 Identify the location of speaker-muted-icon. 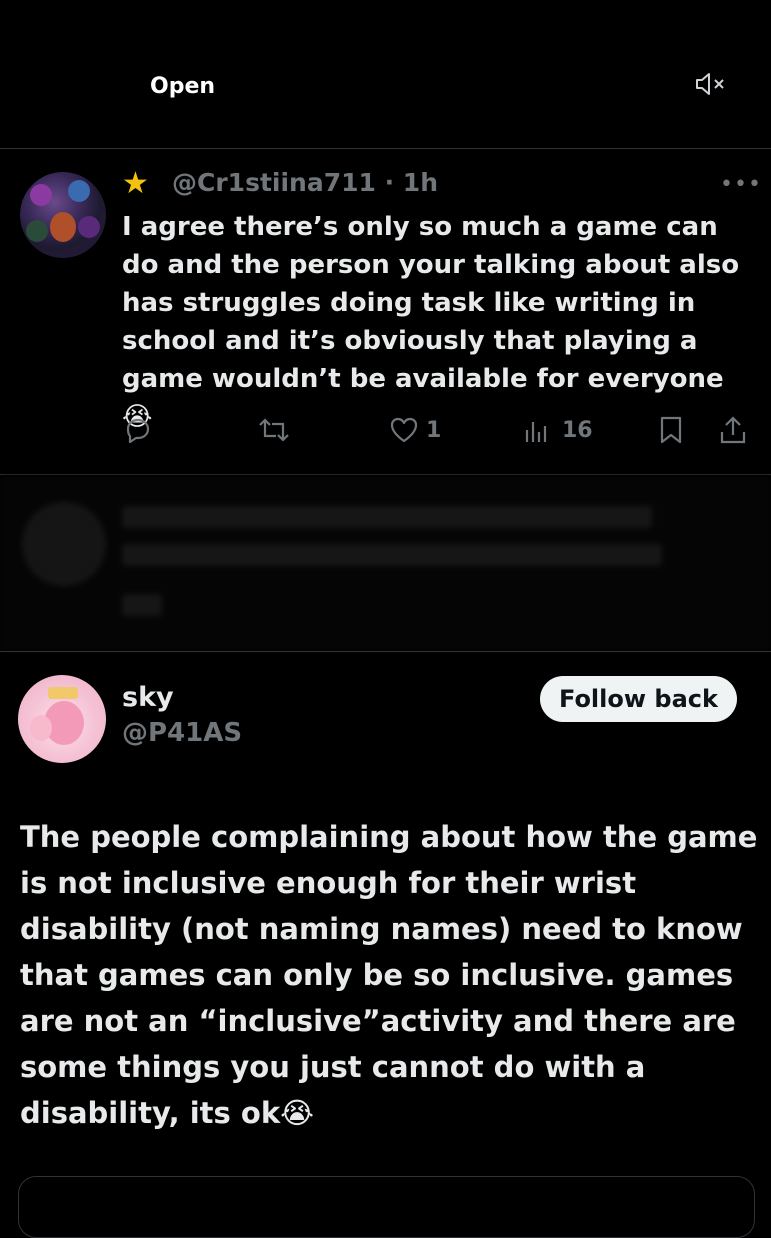
(710, 84).